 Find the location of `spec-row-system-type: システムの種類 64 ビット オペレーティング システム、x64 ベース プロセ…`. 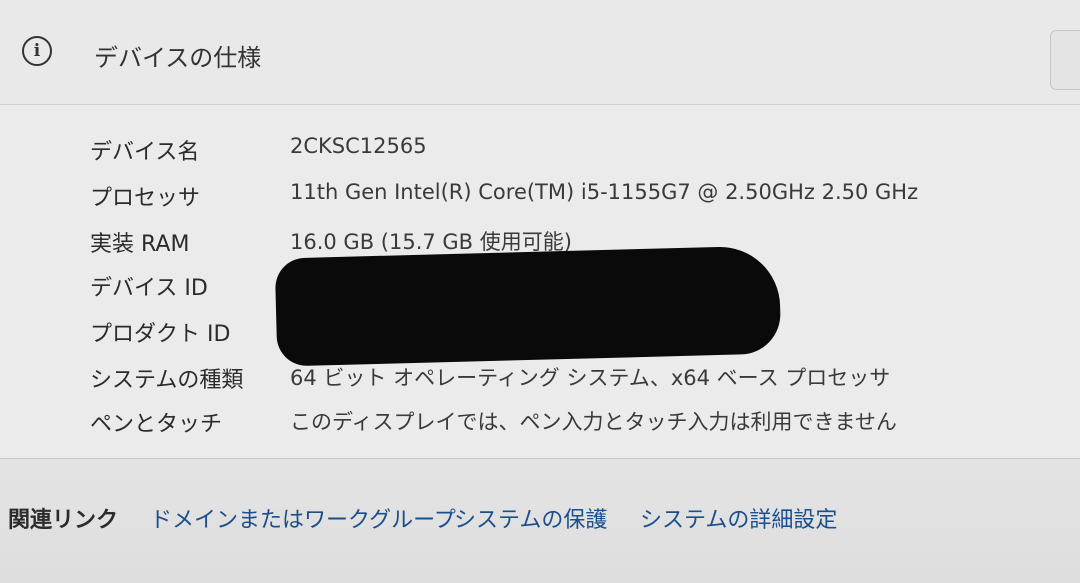

spec-row-system-type: システムの種類 64 ビット オペレーティング システム、x64 ベース プロセ… is located at coordinates (540, 379).